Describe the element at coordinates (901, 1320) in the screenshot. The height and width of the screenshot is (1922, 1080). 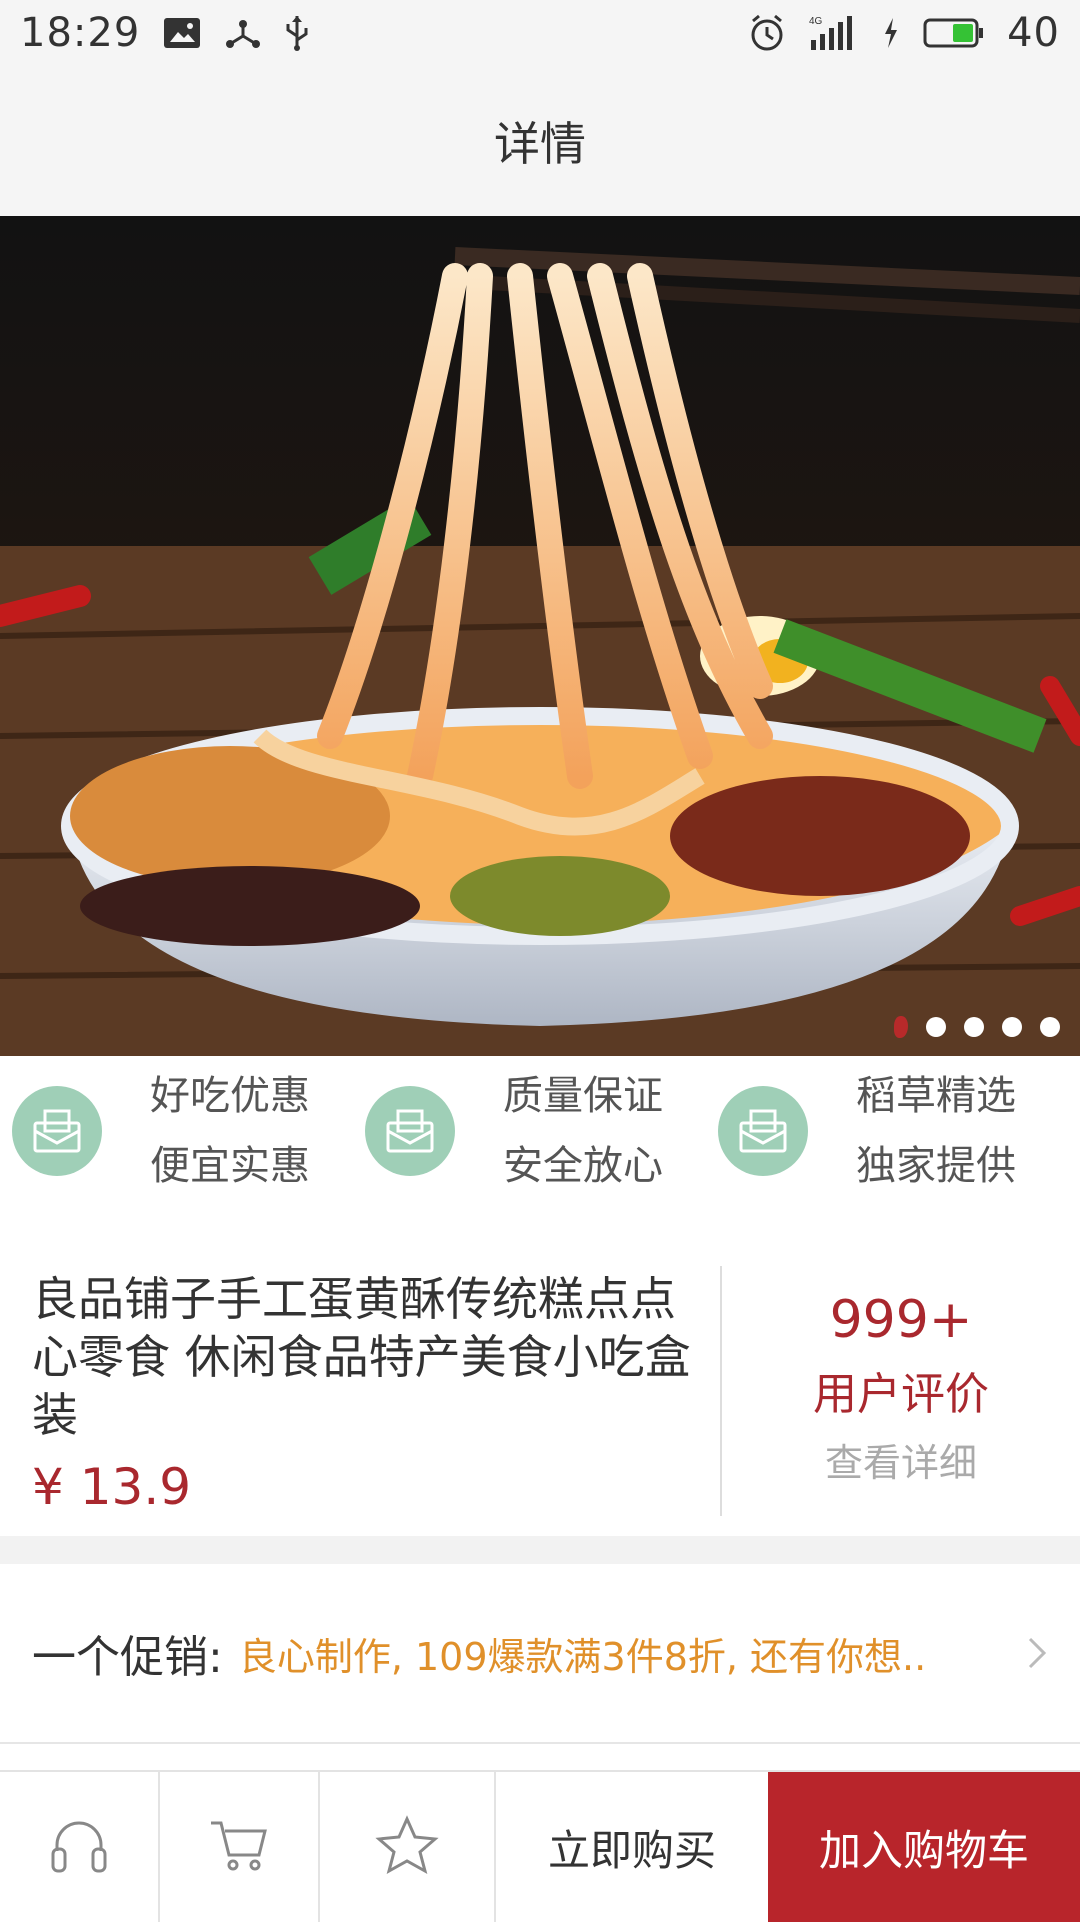
I see `review-count: 999+` at that location.